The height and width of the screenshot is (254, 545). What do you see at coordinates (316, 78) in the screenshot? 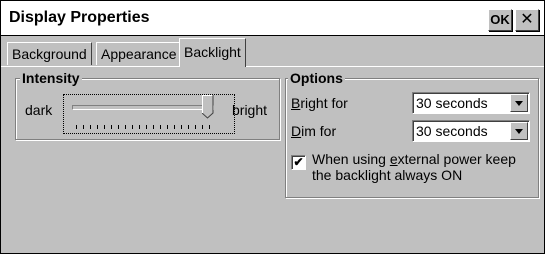
I see `options-legend: Options` at bounding box center [316, 78].